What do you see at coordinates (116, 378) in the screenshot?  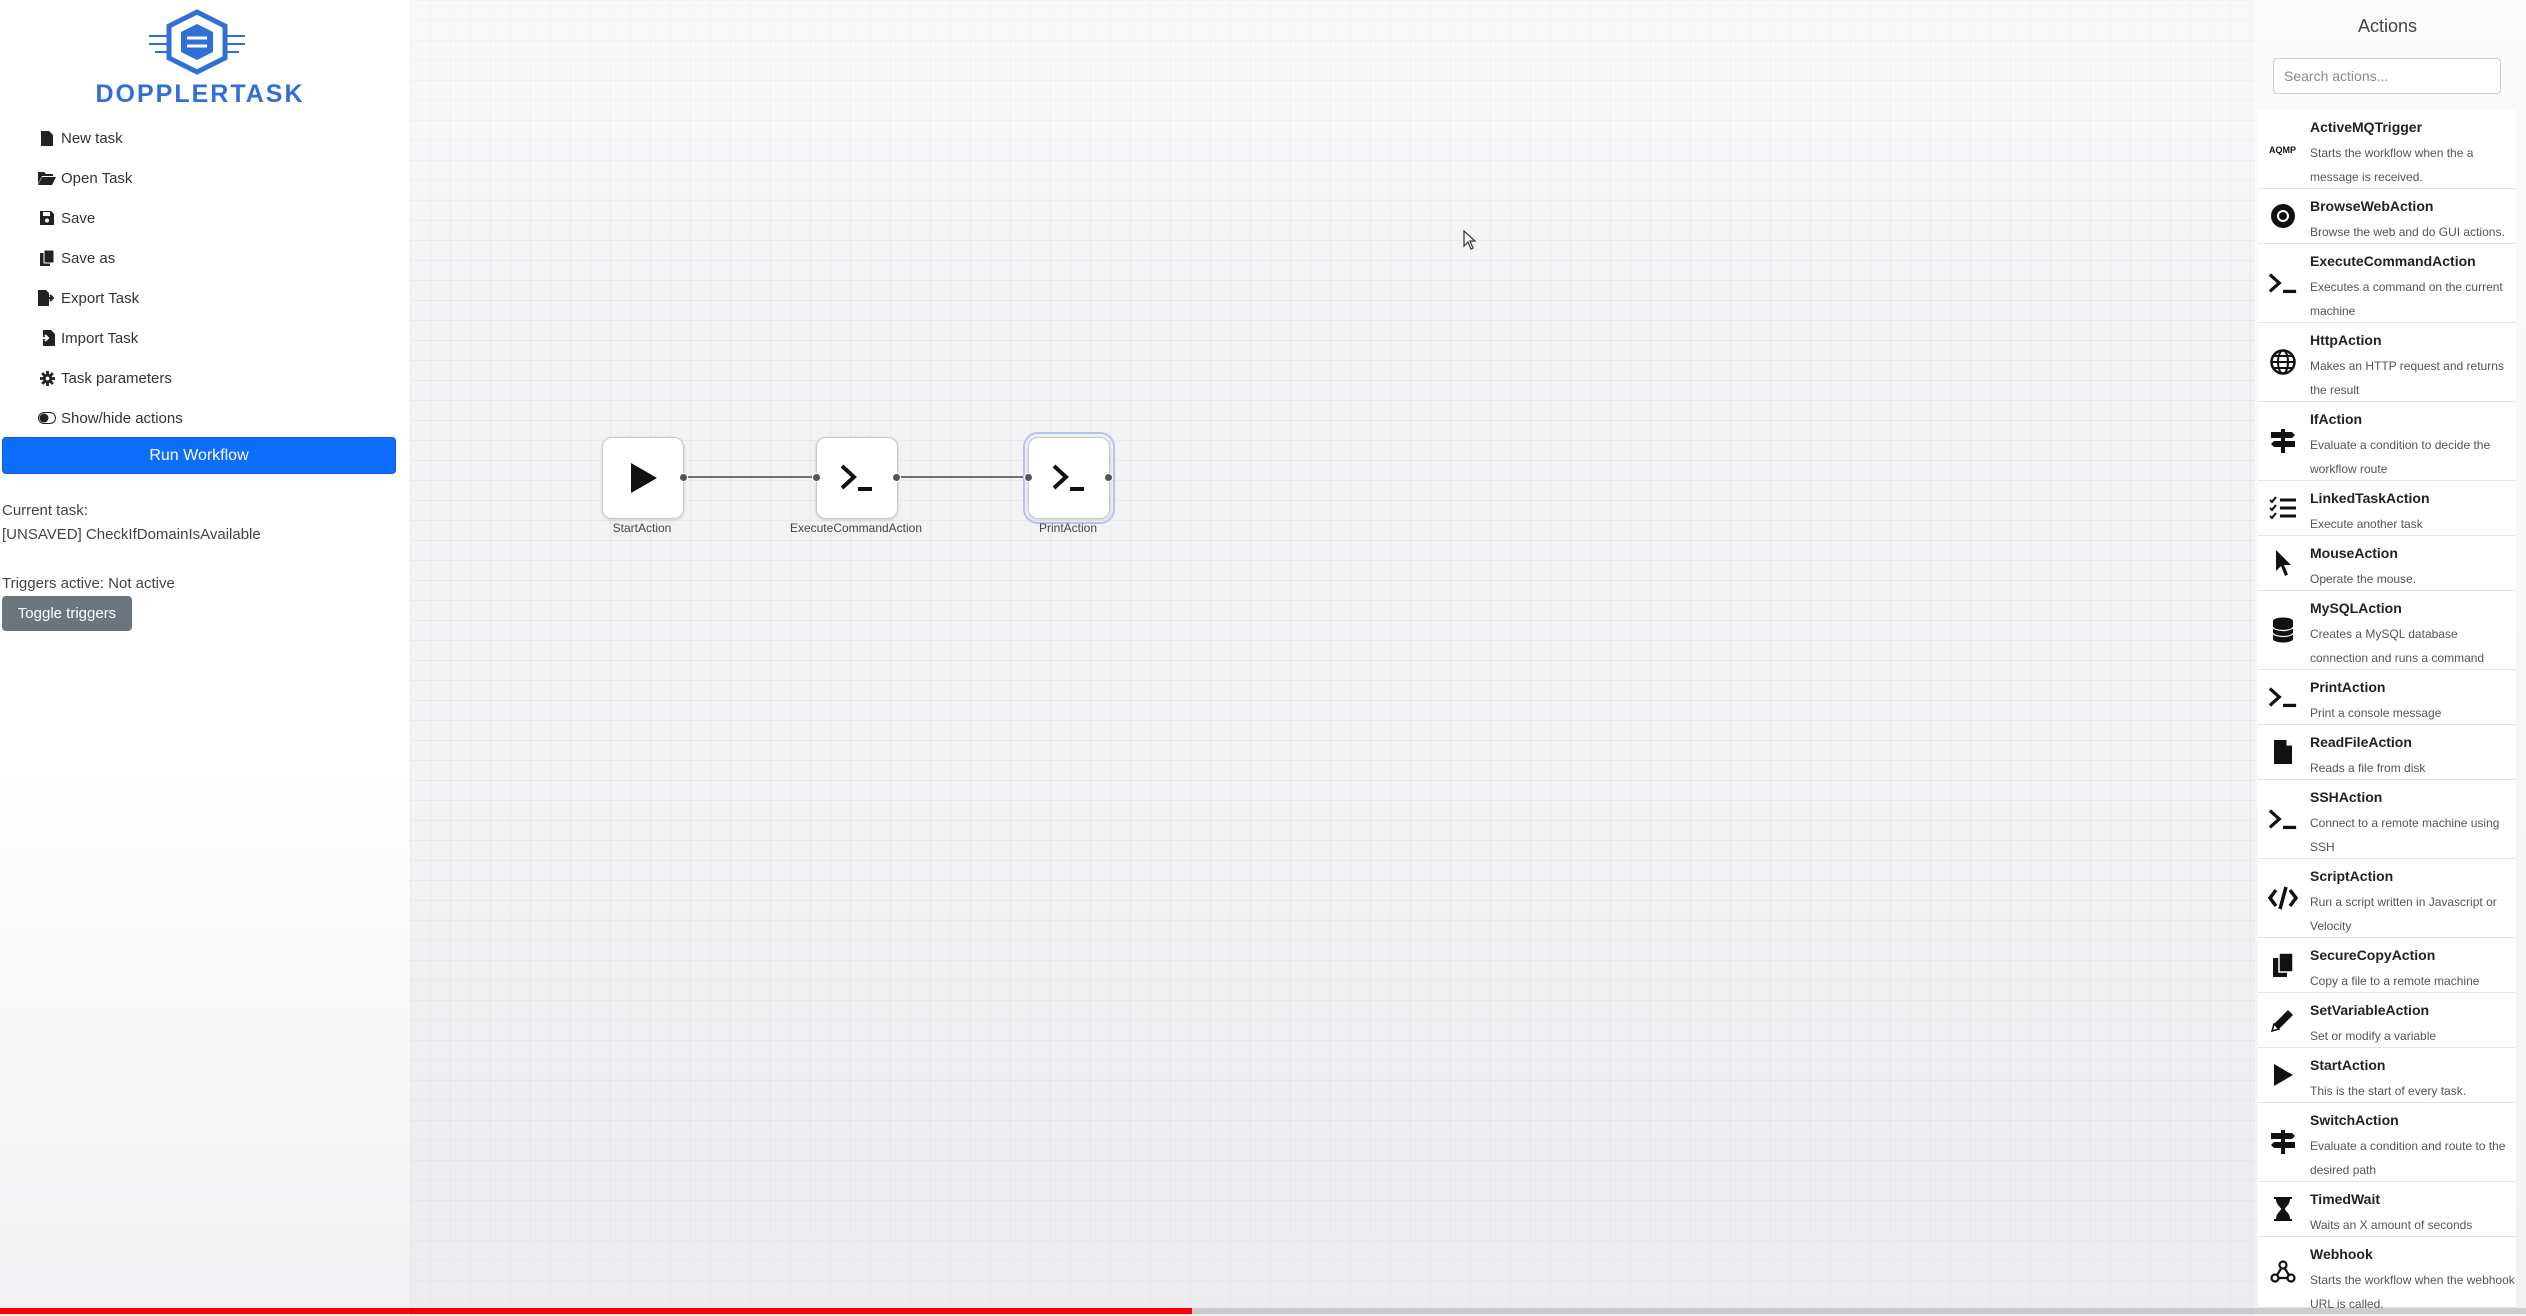 I see `menu-task-parameters-label: Task parameters` at bounding box center [116, 378].